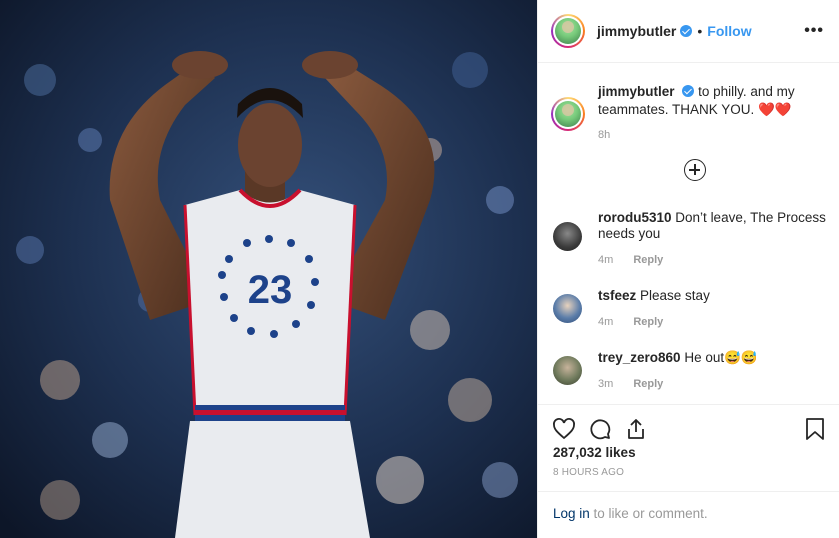 This screenshot has height=538, width=839. Describe the element at coordinates (600, 429) in the screenshot. I see `comment-icon` at that location.